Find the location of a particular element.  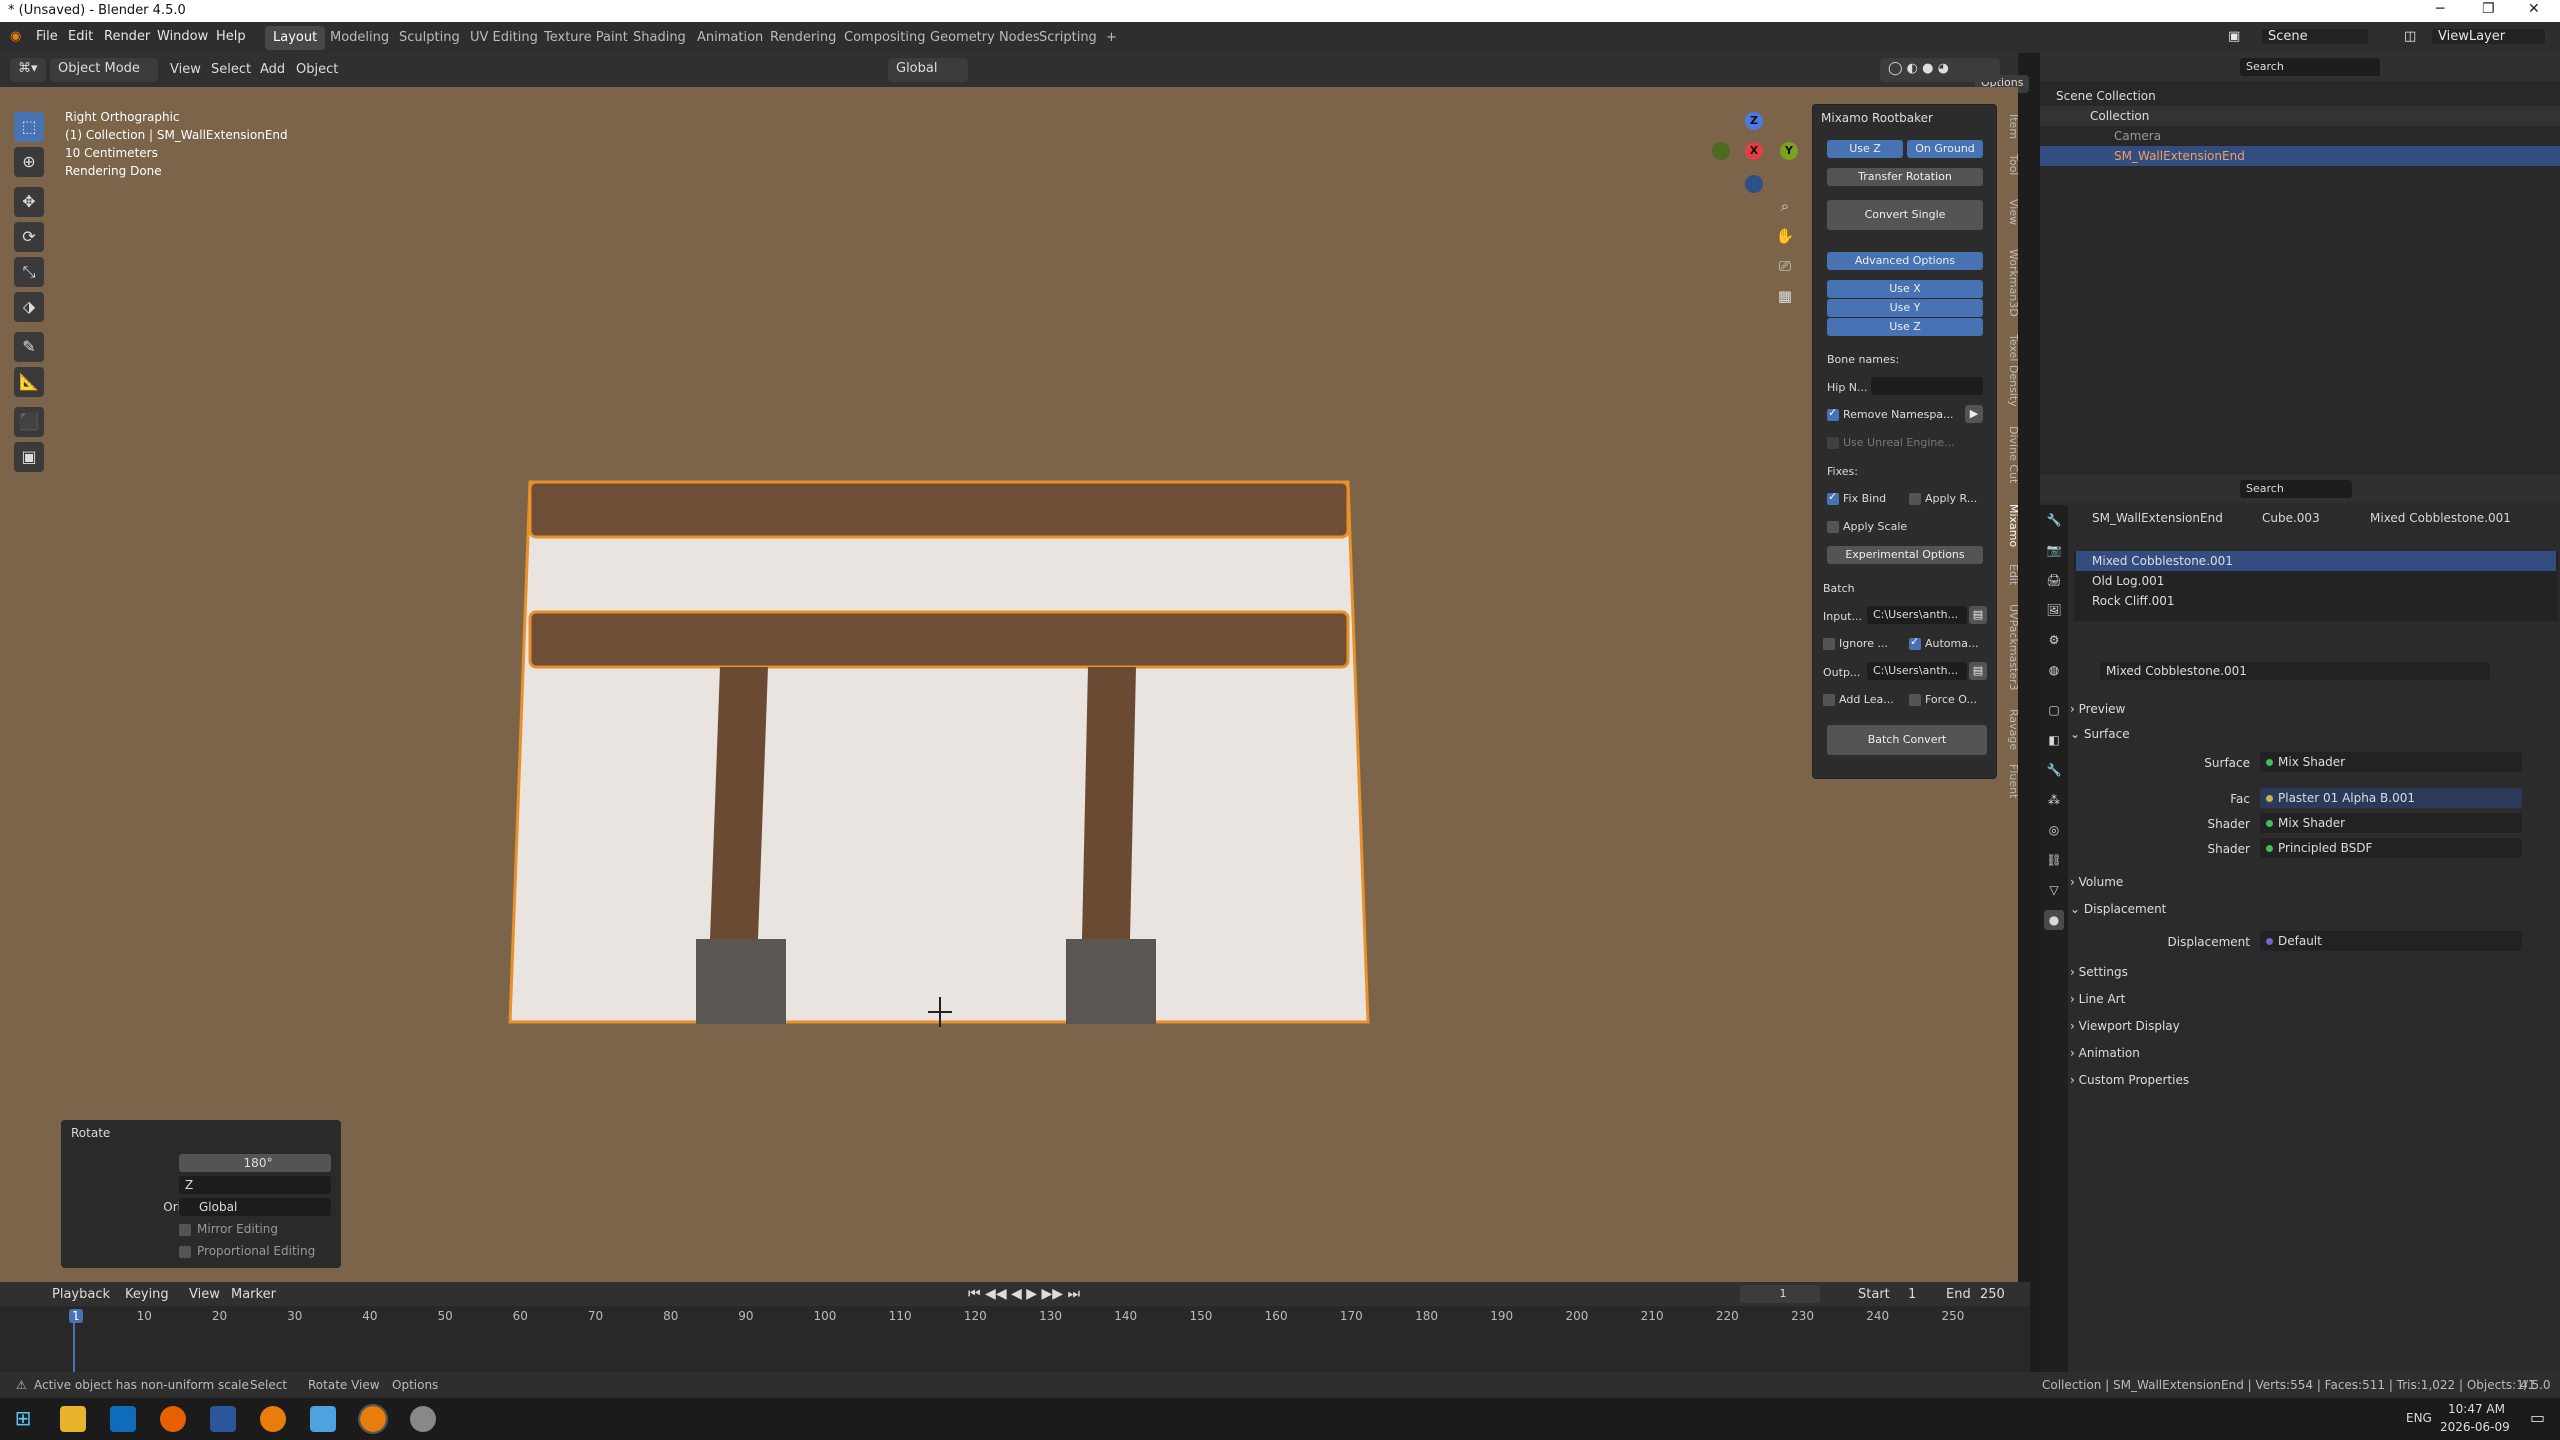

tool-tab-icon: 🔧 is located at coordinates (2054, 520).